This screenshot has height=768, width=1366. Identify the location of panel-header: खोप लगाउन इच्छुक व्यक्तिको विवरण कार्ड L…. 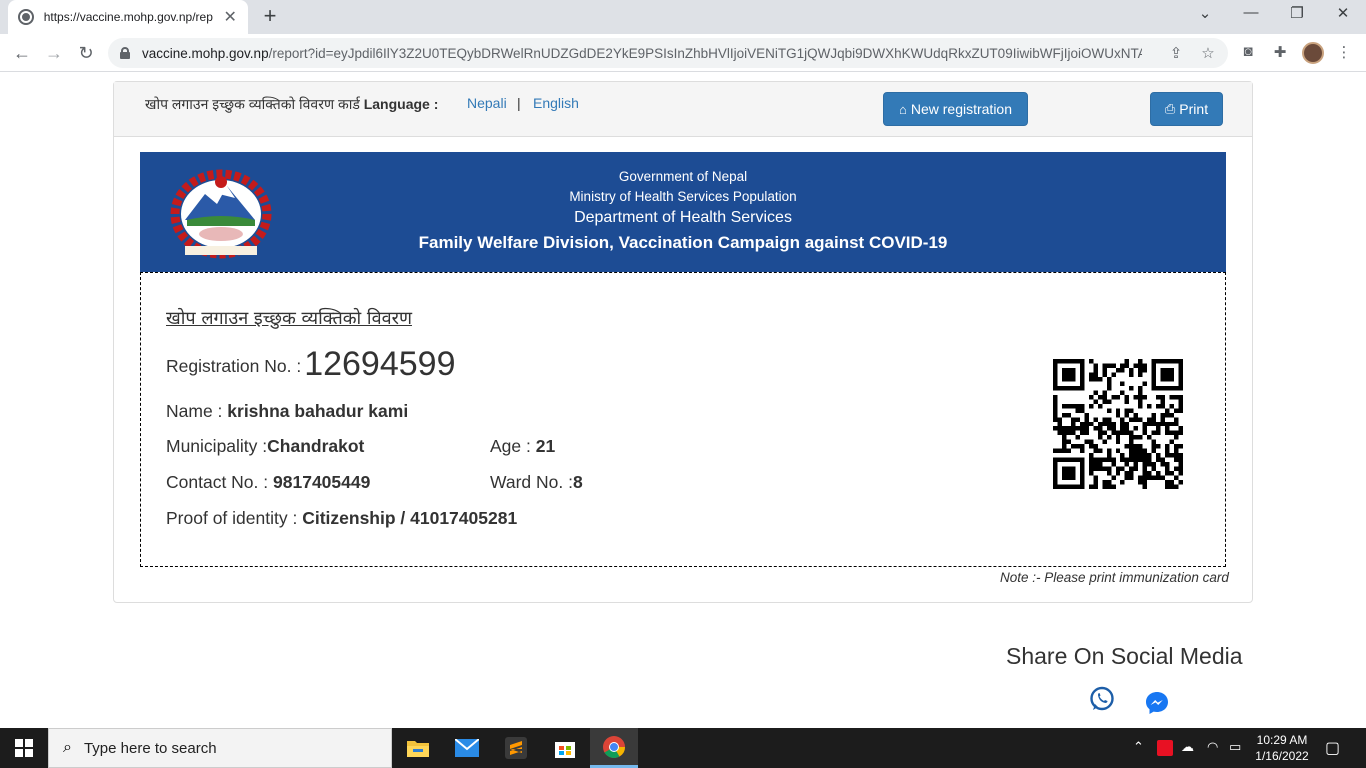
(683, 109).